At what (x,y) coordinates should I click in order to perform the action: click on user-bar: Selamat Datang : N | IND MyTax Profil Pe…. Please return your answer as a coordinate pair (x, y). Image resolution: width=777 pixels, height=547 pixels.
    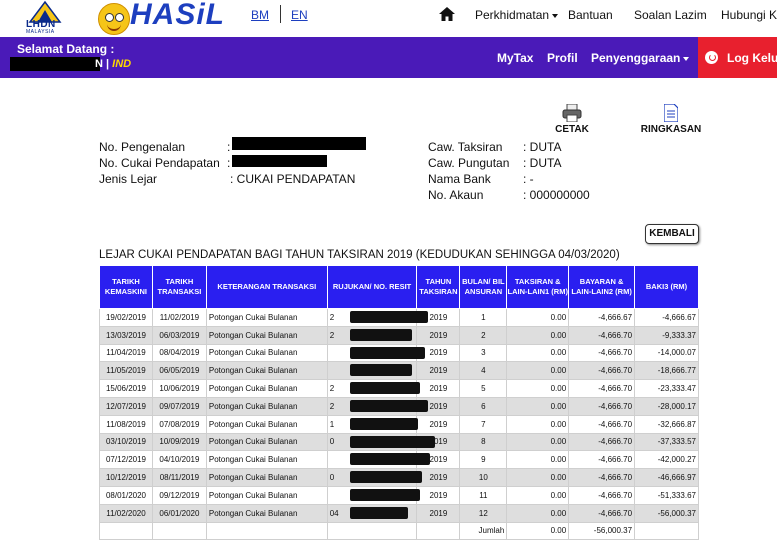
    Looking at the image, I should click on (388, 57).